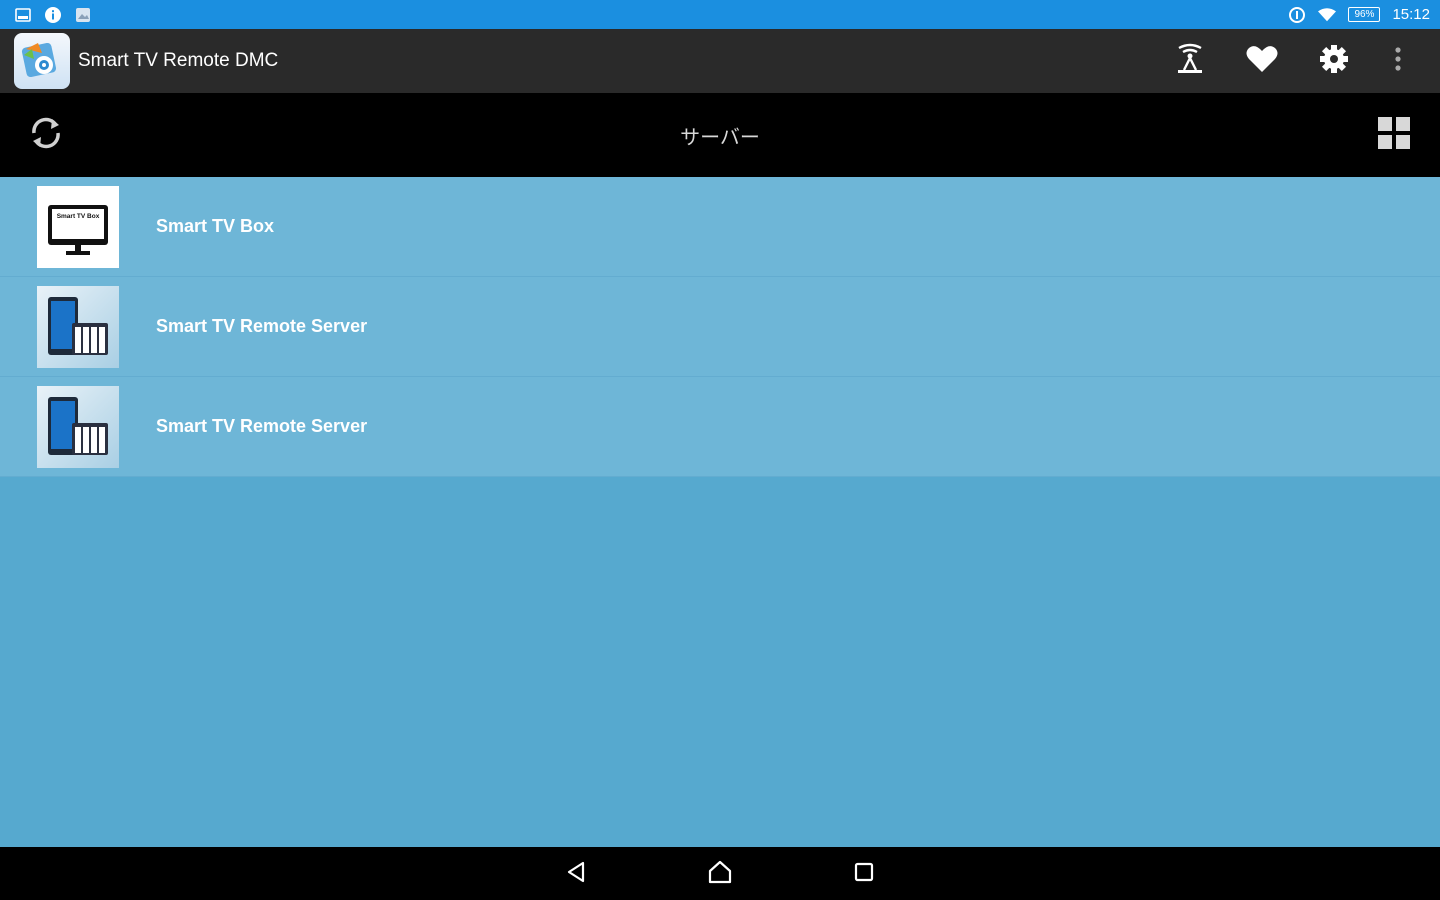 The width and height of the screenshot is (1440, 900). I want to click on back-button, so click(576, 874).